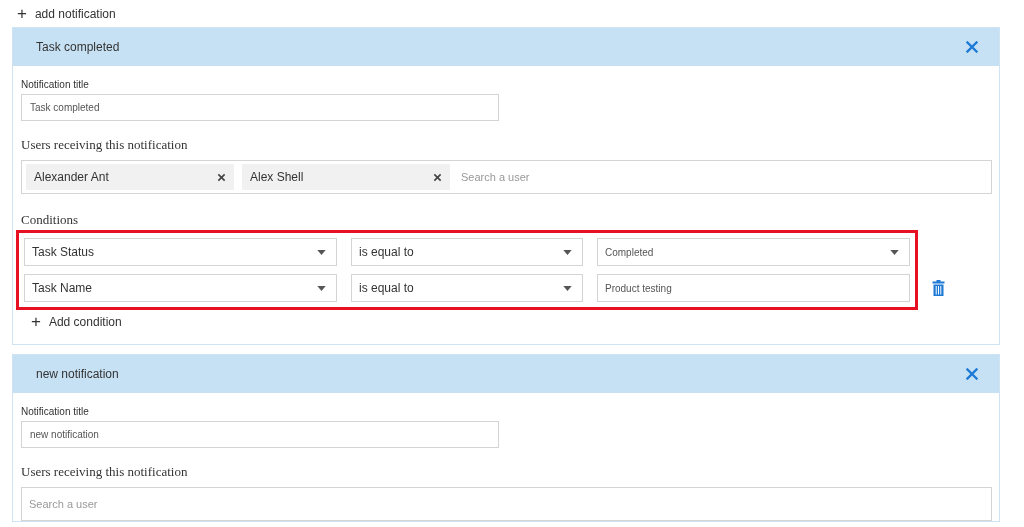 Image resolution: width=1024 pixels, height=527 pixels. I want to click on user-name: Alexander Ant, so click(71, 177).